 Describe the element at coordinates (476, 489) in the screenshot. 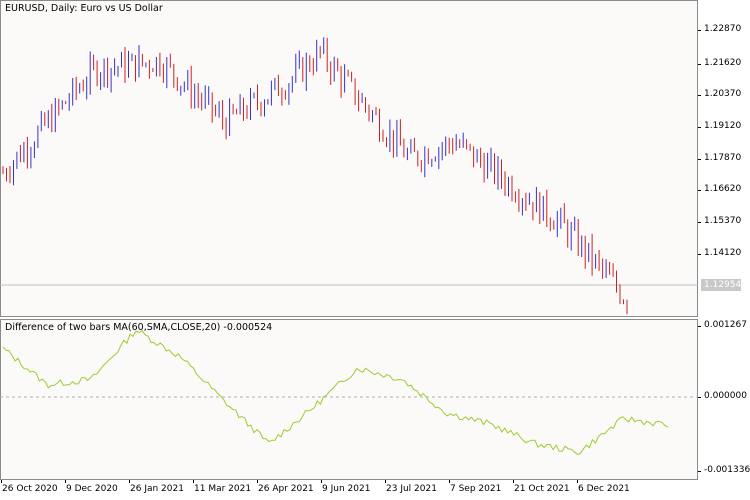

I see `time-tick: 7 Sep 2021` at that location.